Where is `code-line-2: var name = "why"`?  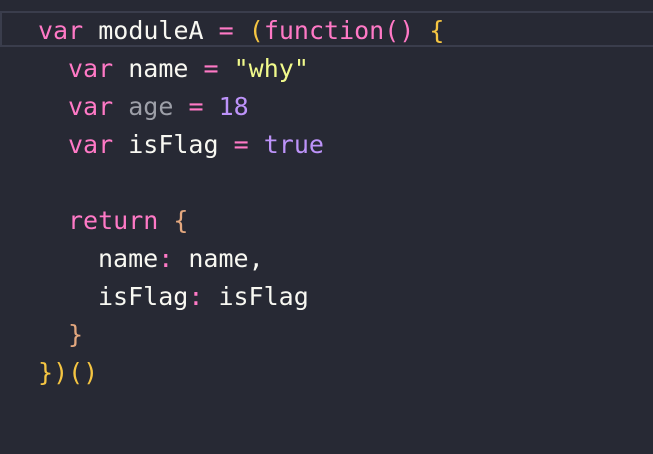
code-line-2: var name = "why" is located at coordinates (188, 69).